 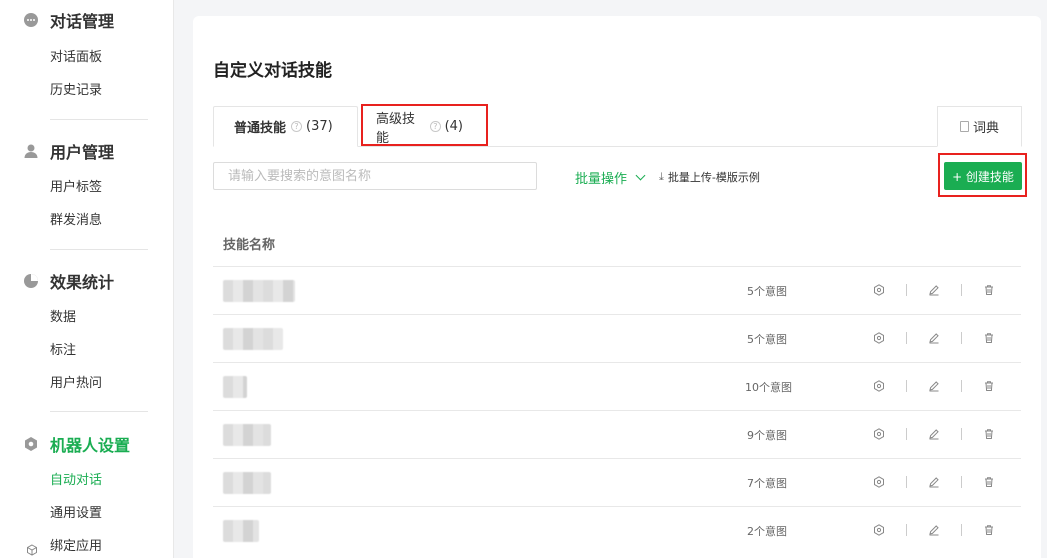 I want to click on sidebar-item-data: 数据, so click(x=63, y=318).